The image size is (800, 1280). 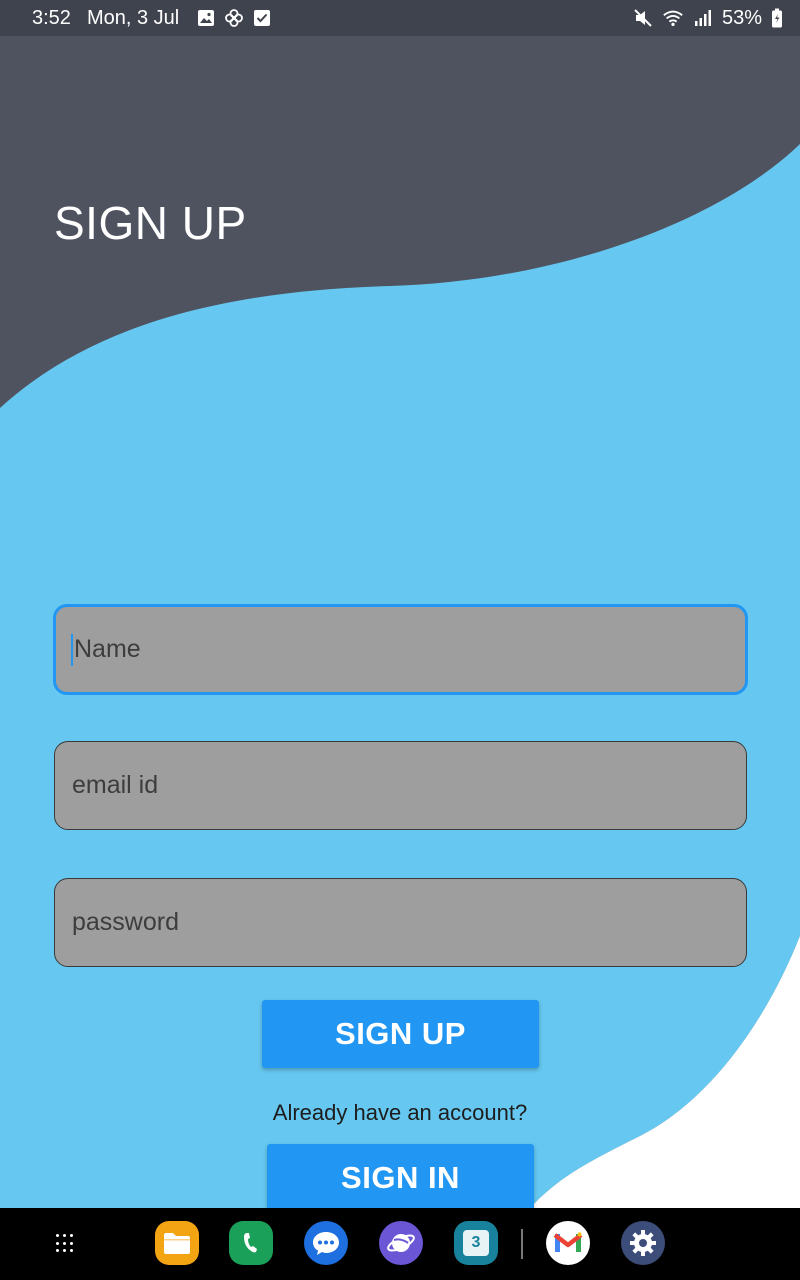 I want to click on email-field, so click(x=400, y=785).